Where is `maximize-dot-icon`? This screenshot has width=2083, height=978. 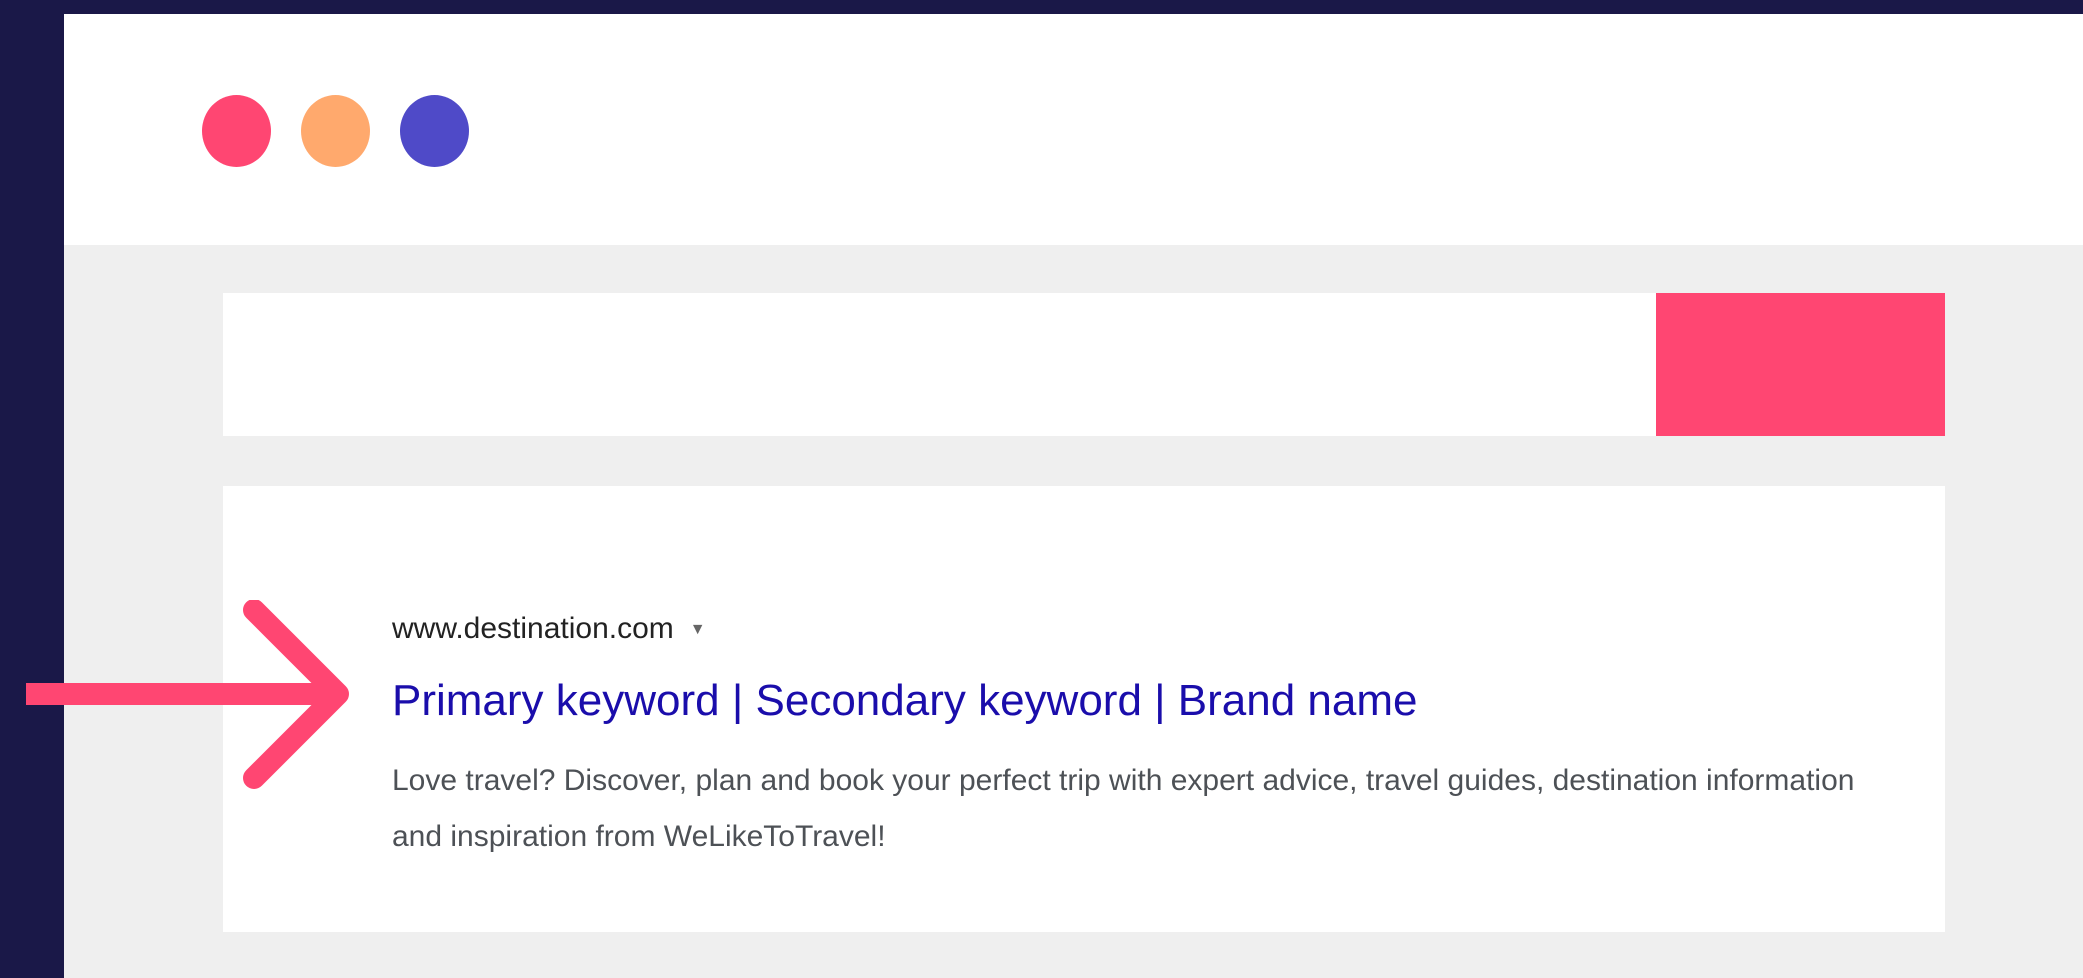 maximize-dot-icon is located at coordinates (434, 131).